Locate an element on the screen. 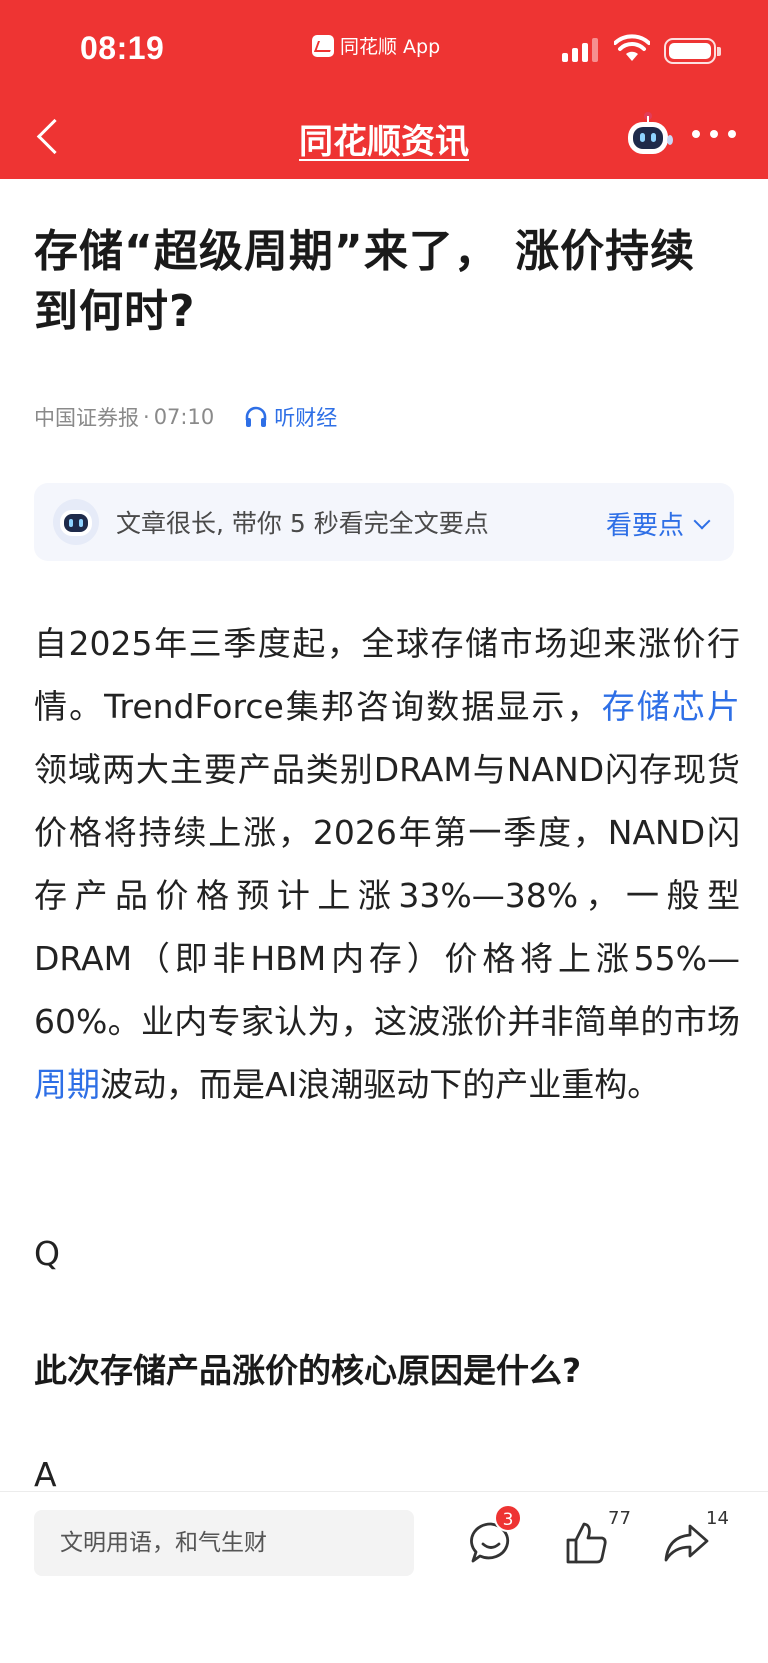 The image size is (768, 1663). robot-assistant-icon is located at coordinates (650, 134).